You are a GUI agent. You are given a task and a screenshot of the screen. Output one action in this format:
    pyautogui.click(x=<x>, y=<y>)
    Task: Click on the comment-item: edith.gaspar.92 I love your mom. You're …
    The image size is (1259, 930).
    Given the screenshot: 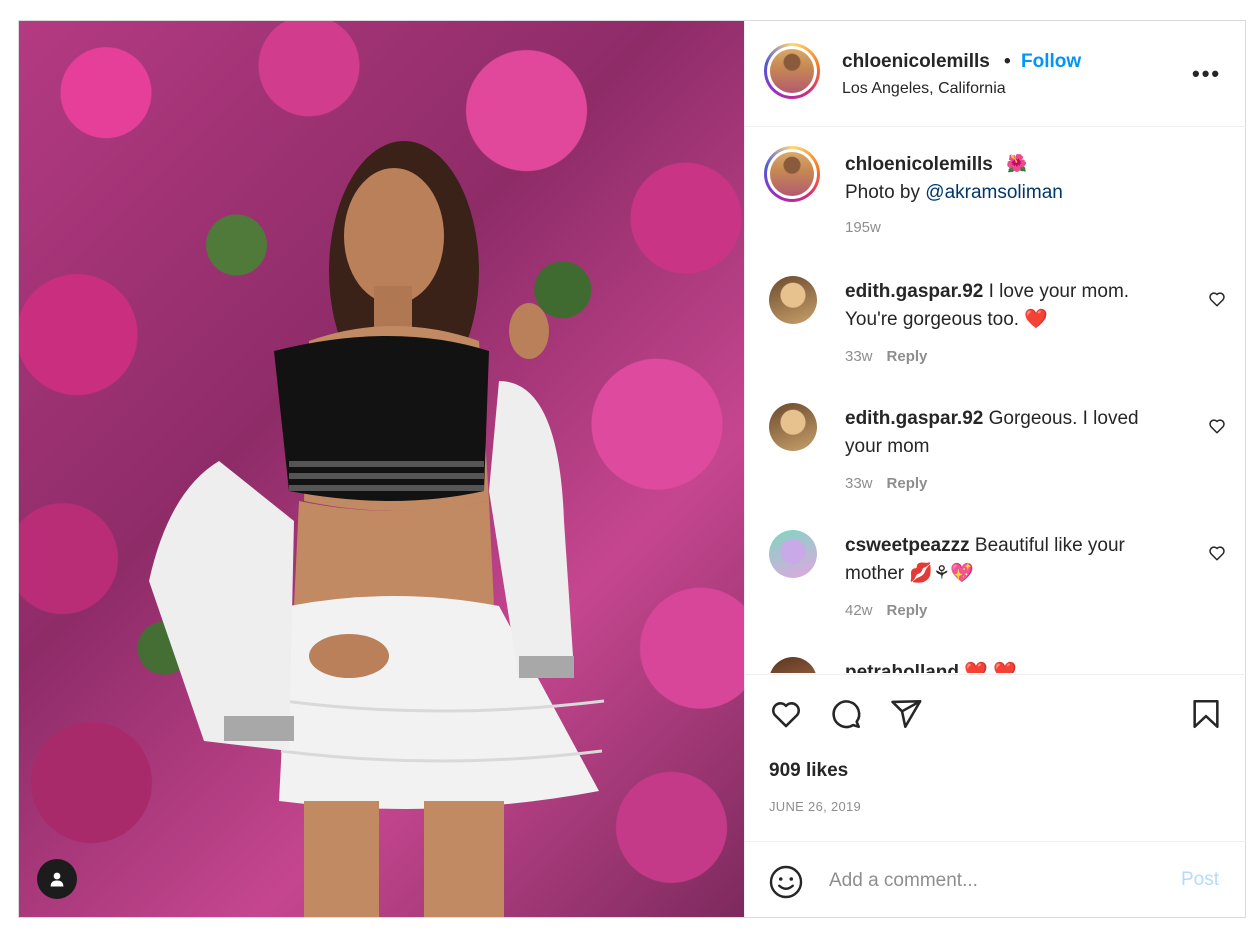 What is the action you would take?
    pyautogui.click(x=995, y=336)
    